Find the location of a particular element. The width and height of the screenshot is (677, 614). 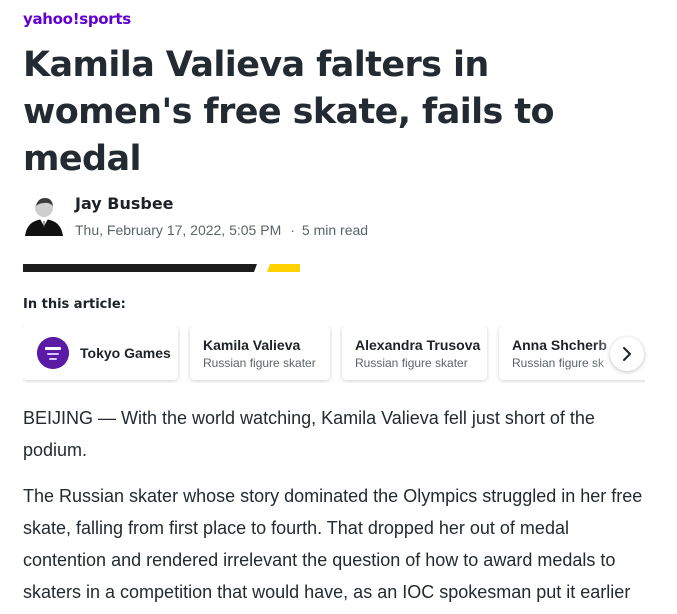

logo-text: yahoo! is located at coordinates (51, 19).